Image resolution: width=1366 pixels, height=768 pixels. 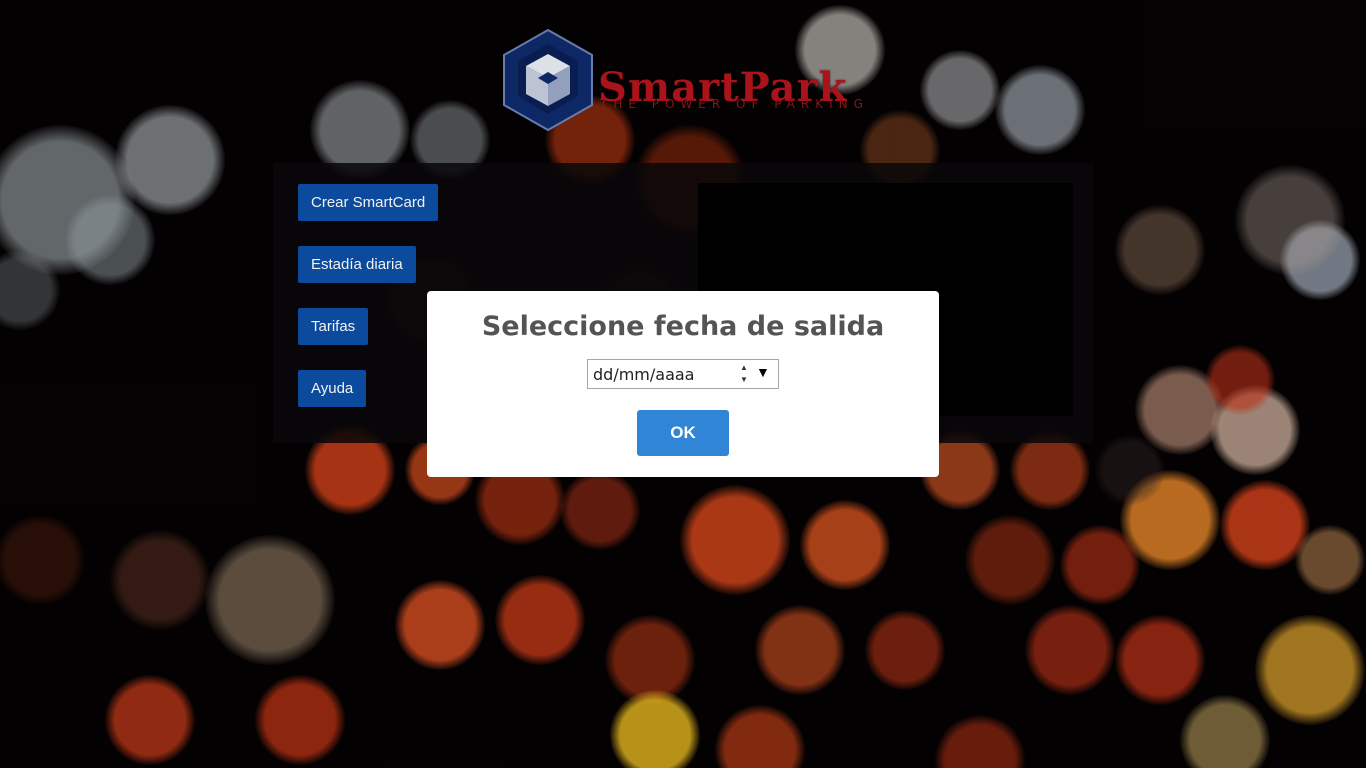 What do you see at coordinates (644, 374) in the screenshot?
I see `date-placeholder: dd/mm/aaaa` at bounding box center [644, 374].